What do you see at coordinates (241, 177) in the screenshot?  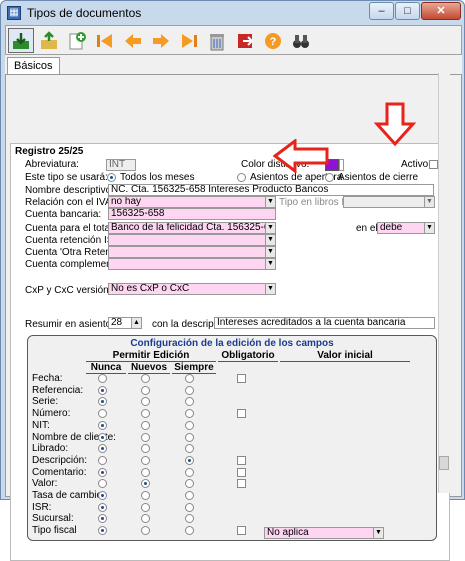 I see `usara-radio-apertura` at bounding box center [241, 177].